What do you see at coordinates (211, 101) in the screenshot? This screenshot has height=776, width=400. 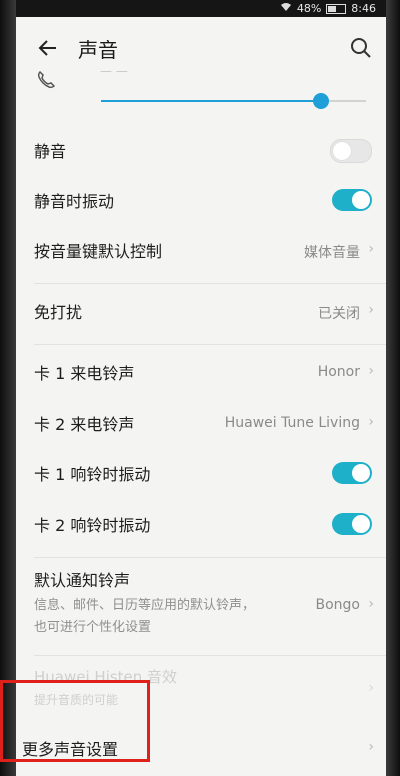 I see `slider-fill` at bounding box center [211, 101].